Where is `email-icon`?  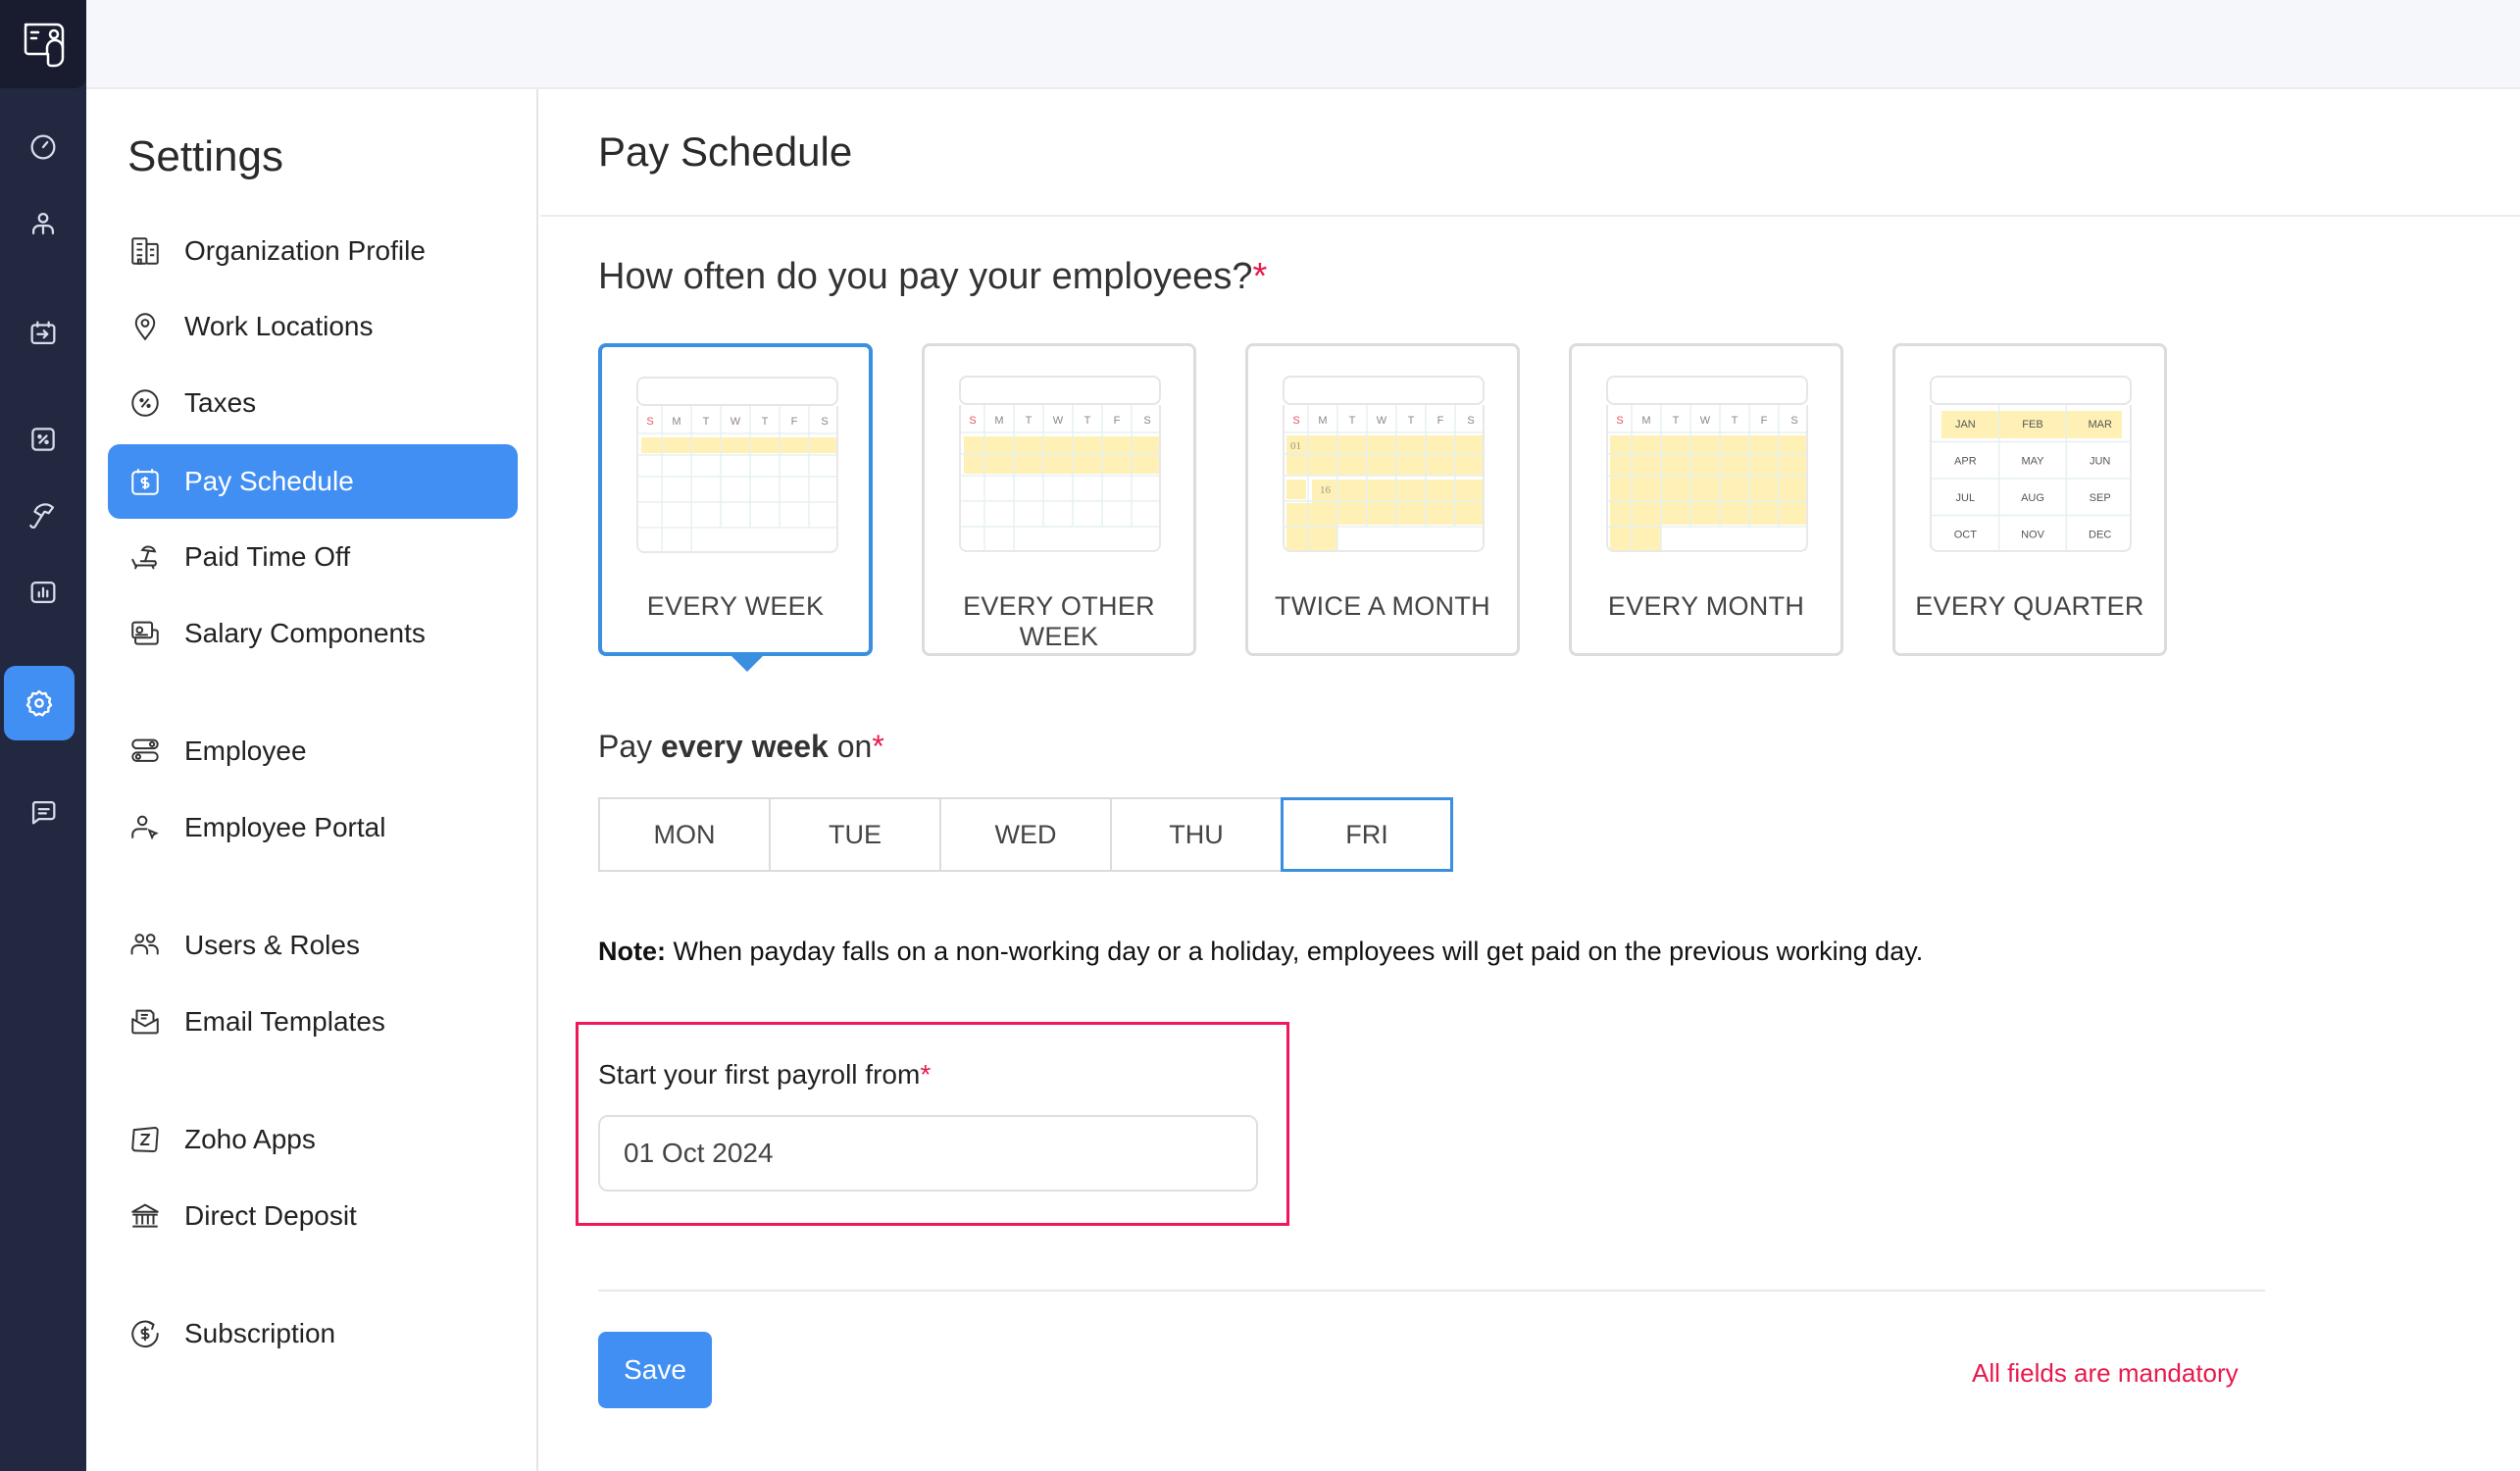
email-icon is located at coordinates (145, 1022).